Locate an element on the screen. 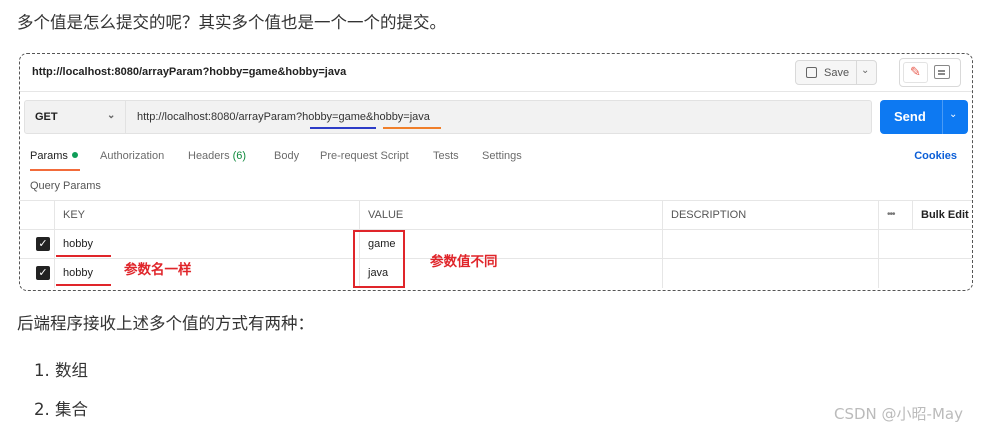 This screenshot has width=990, height=430. save-icon is located at coordinates (811, 72).